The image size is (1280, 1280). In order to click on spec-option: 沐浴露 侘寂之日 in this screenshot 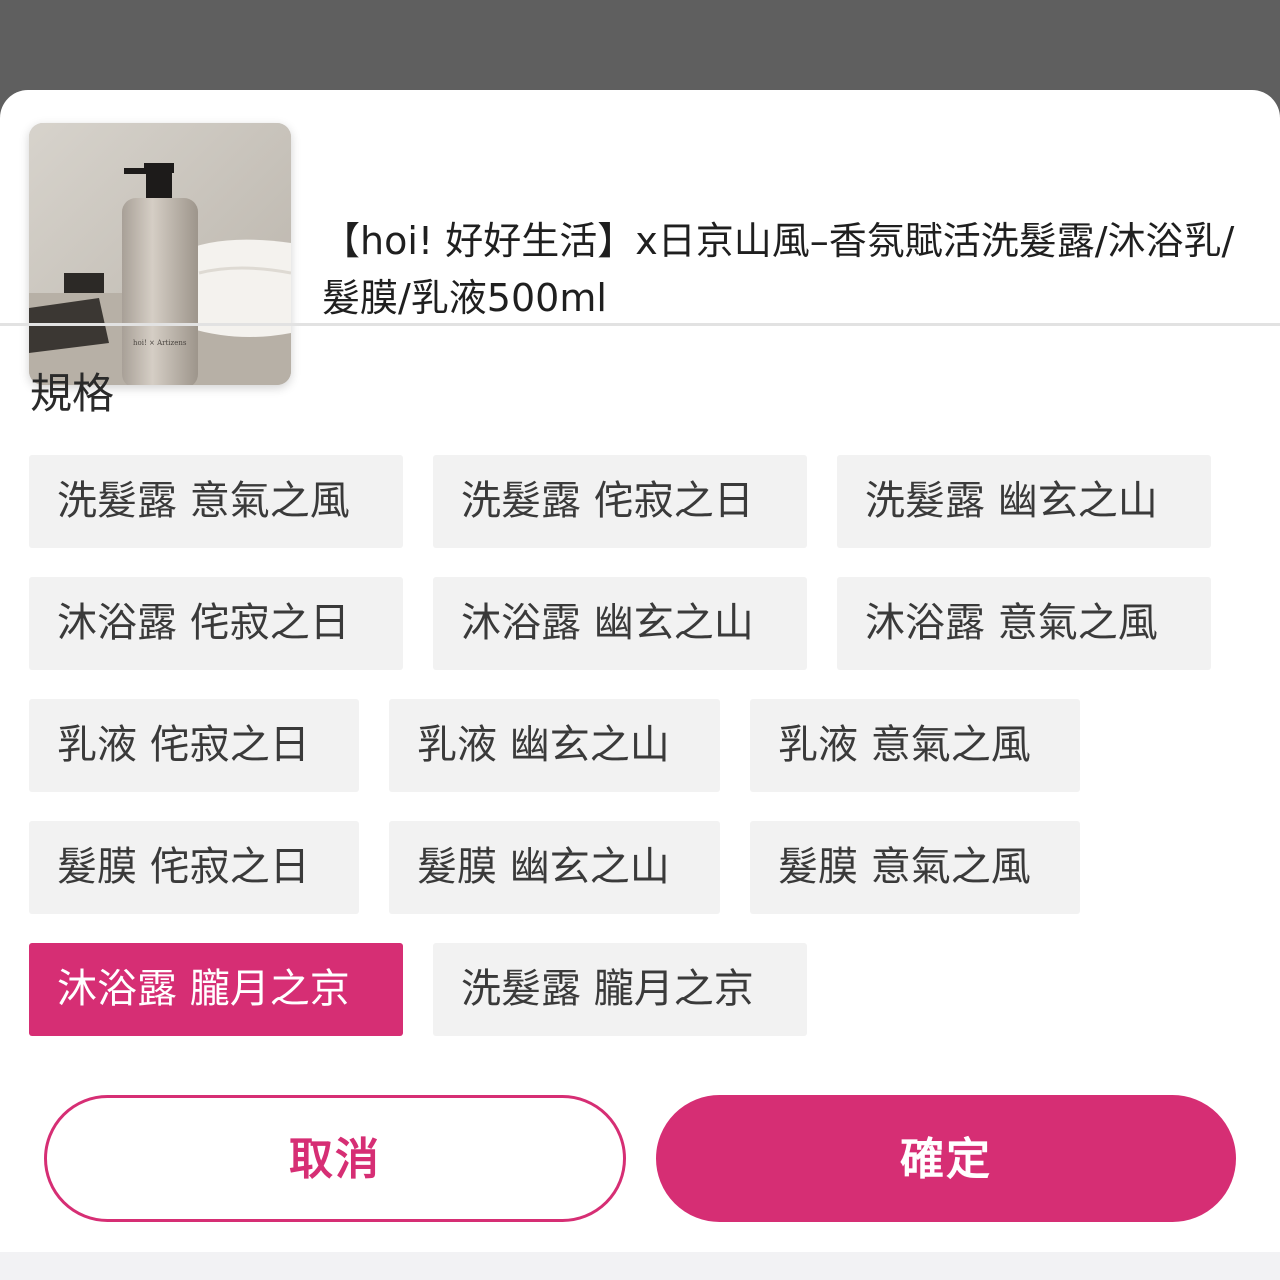, I will do `click(216, 623)`.